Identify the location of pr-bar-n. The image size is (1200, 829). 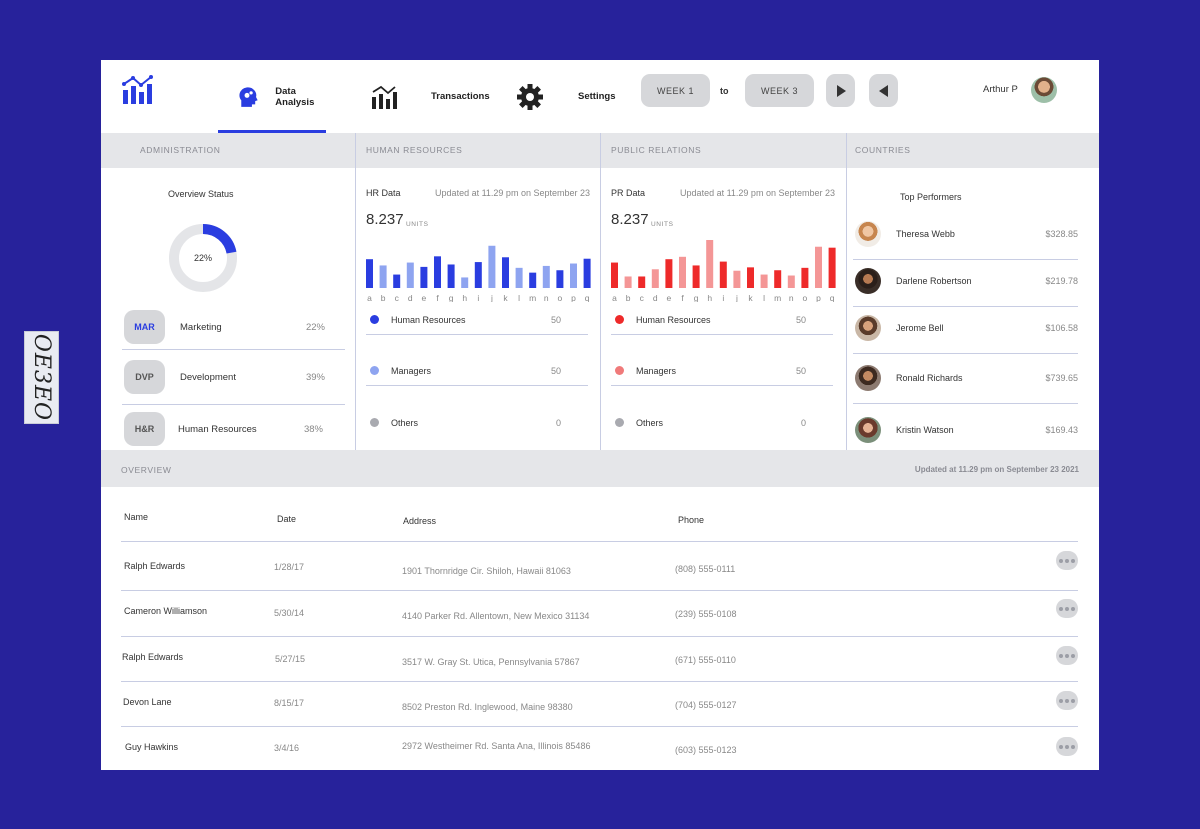
(791, 281).